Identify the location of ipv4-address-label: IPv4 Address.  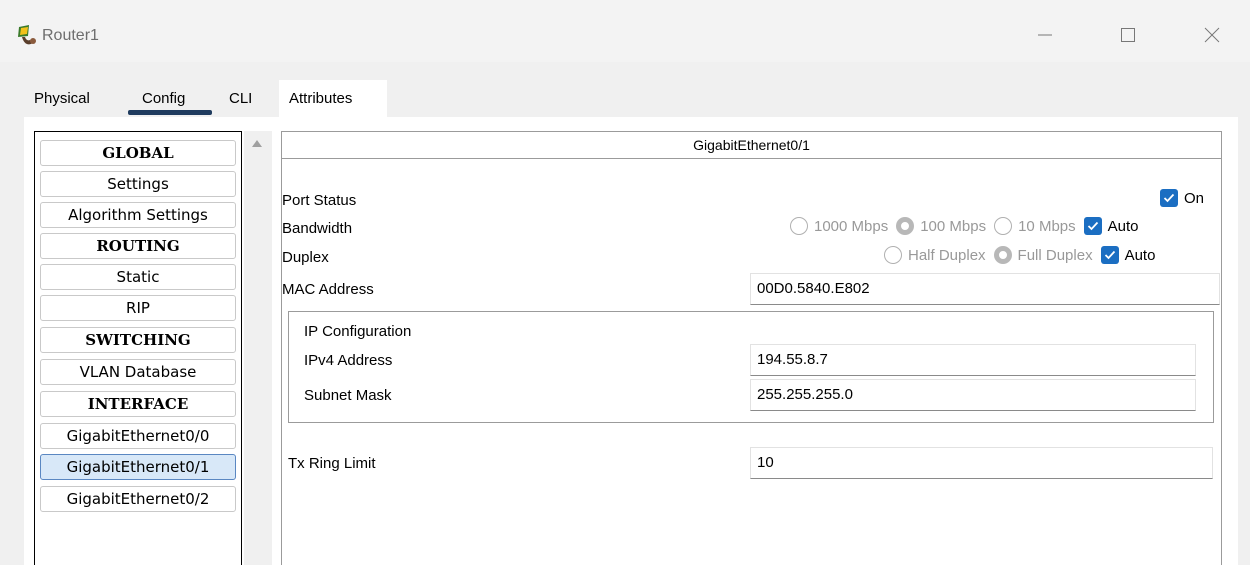
(348, 360).